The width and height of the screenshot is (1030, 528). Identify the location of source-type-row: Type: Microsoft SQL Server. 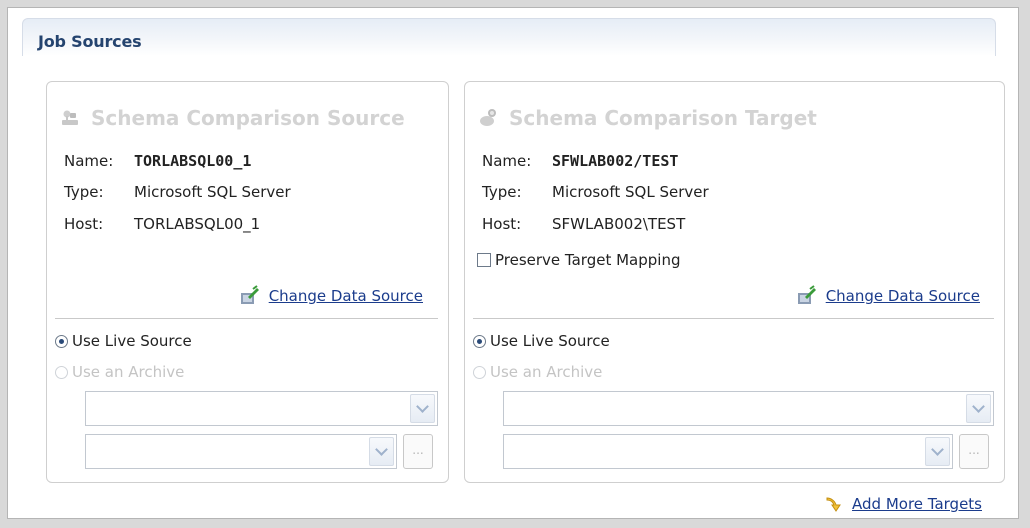
(177, 192).